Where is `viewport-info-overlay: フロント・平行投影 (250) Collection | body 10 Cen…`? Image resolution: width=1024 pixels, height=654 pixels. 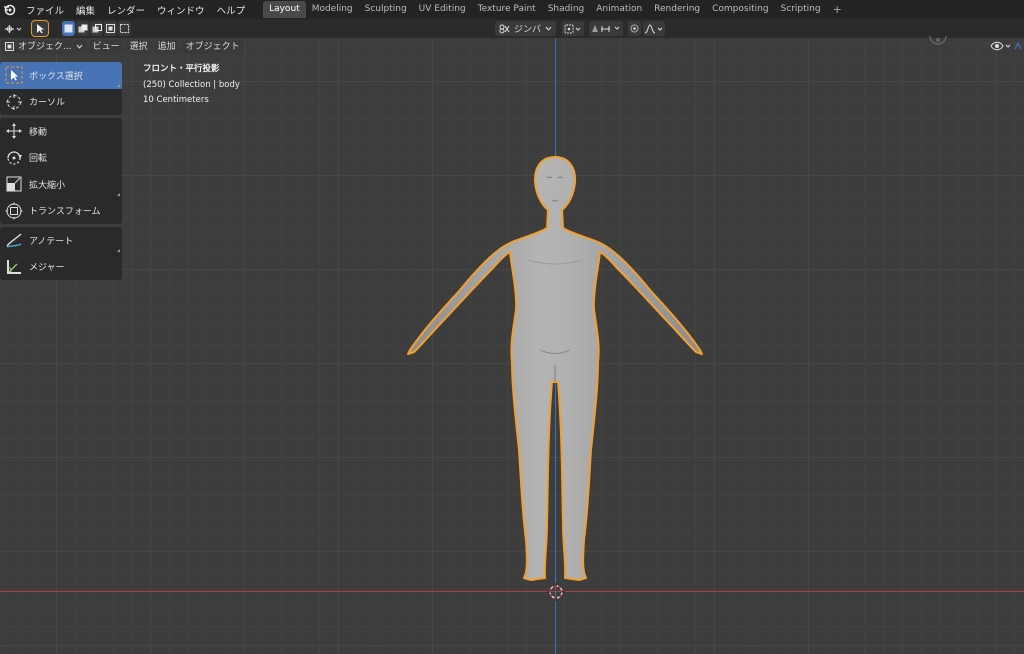
viewport-info-overlay: フロント・平行投影 (250) Collection | body 10 Cen… is located at coordinates (191, 85).